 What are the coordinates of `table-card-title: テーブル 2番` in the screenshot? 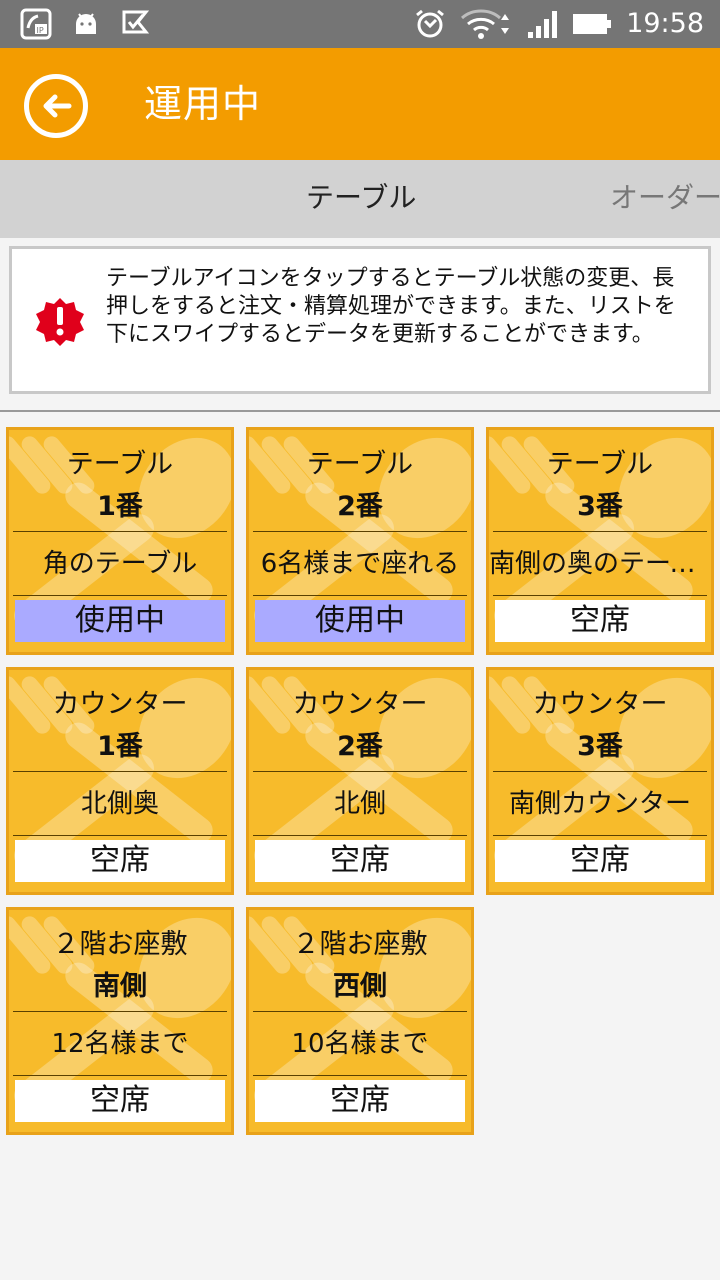 It's located at (360, 486).